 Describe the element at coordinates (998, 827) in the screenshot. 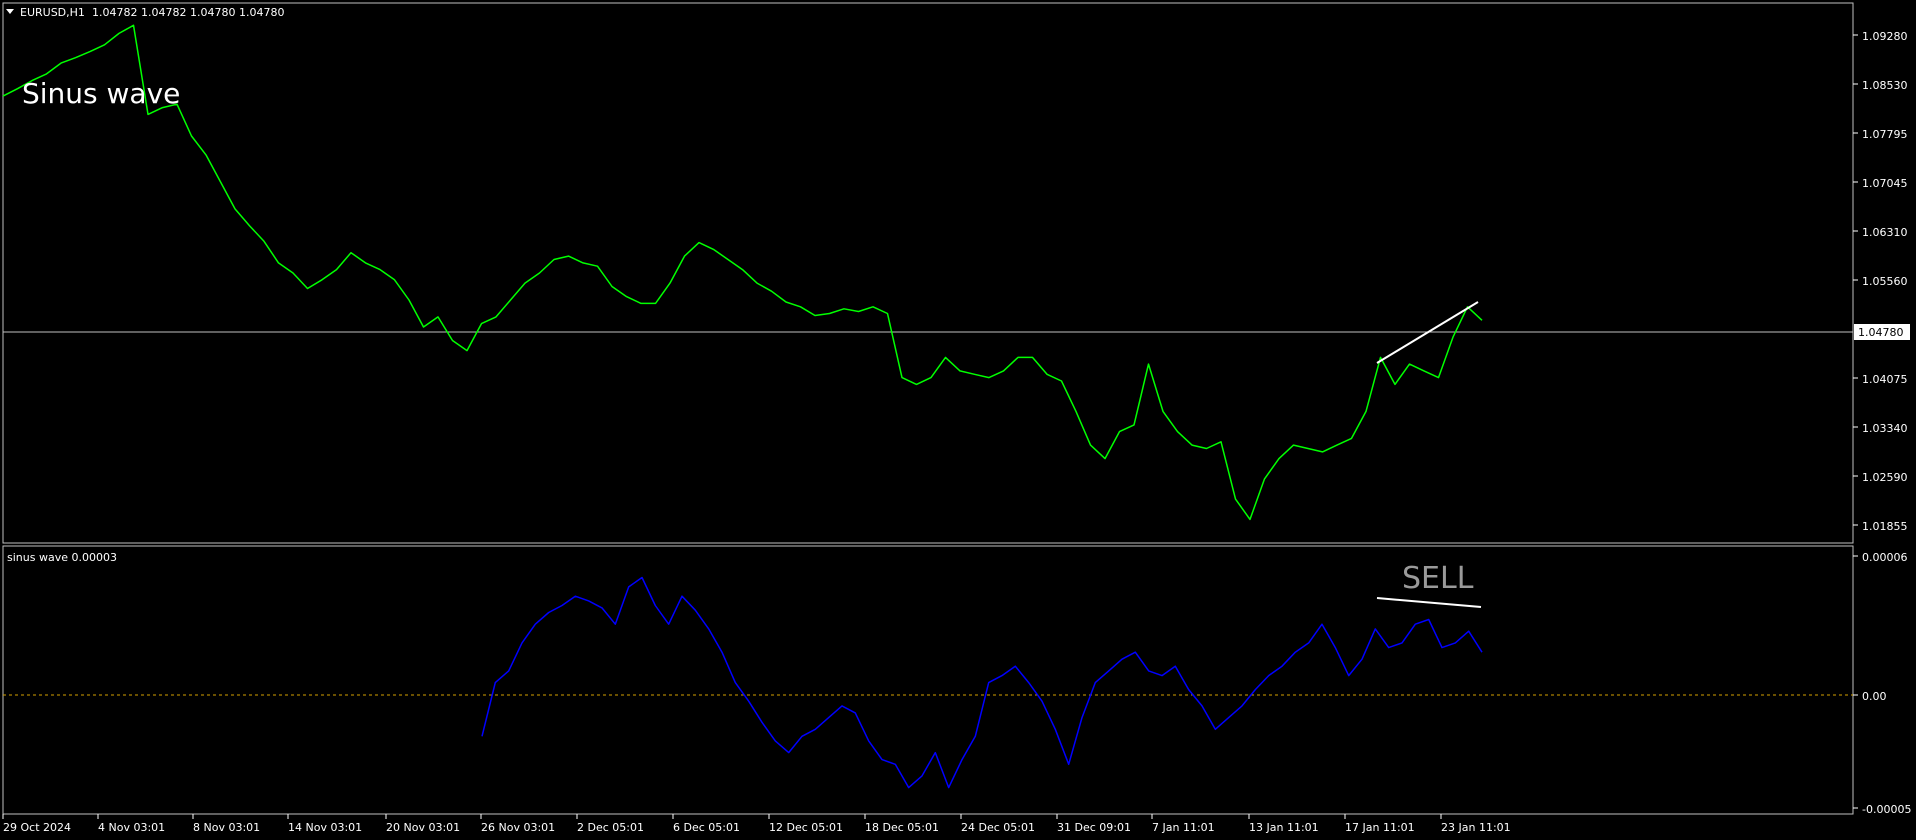

I see `time-tick-label: 24 Dec 05:01` at that location.